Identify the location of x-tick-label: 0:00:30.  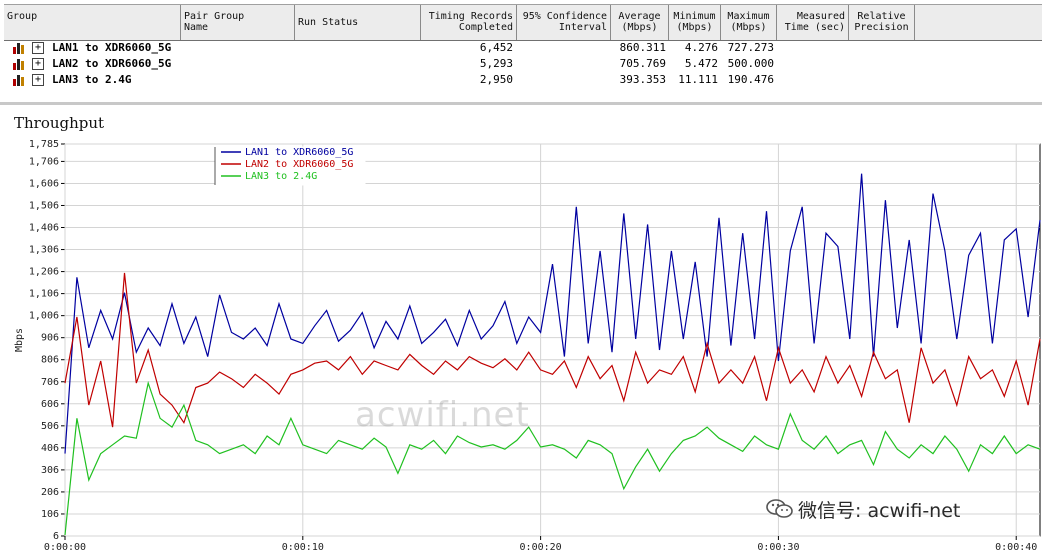
(778, 547).